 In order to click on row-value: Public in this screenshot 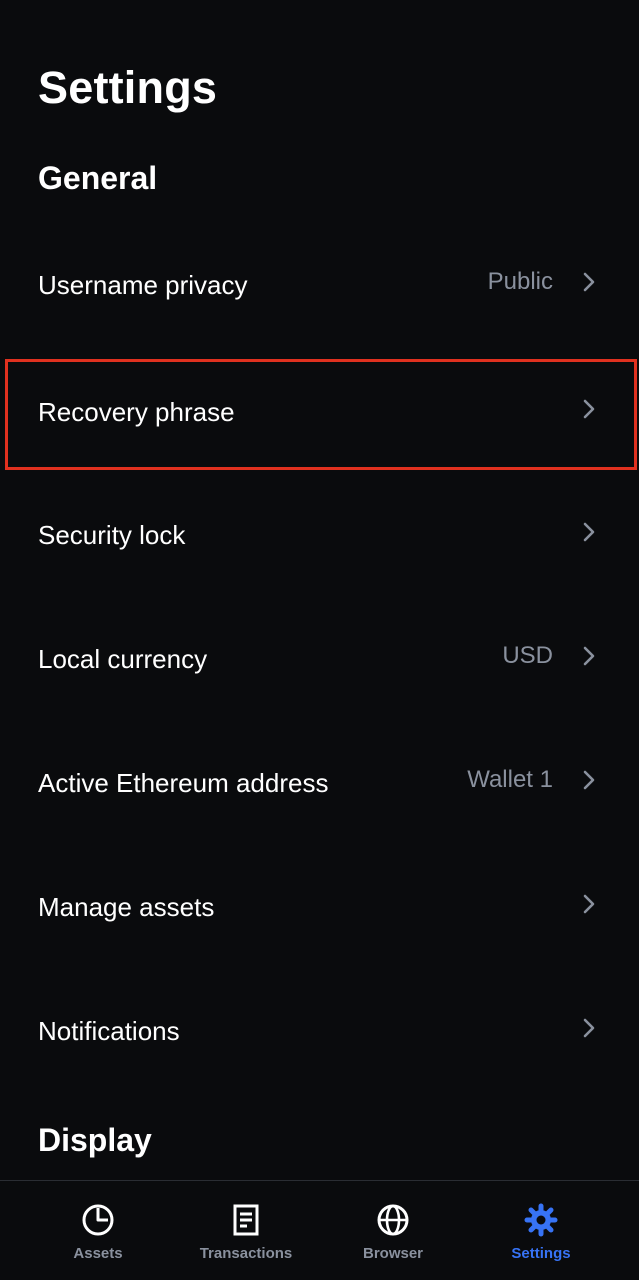, I will do `click(520, 281)`.